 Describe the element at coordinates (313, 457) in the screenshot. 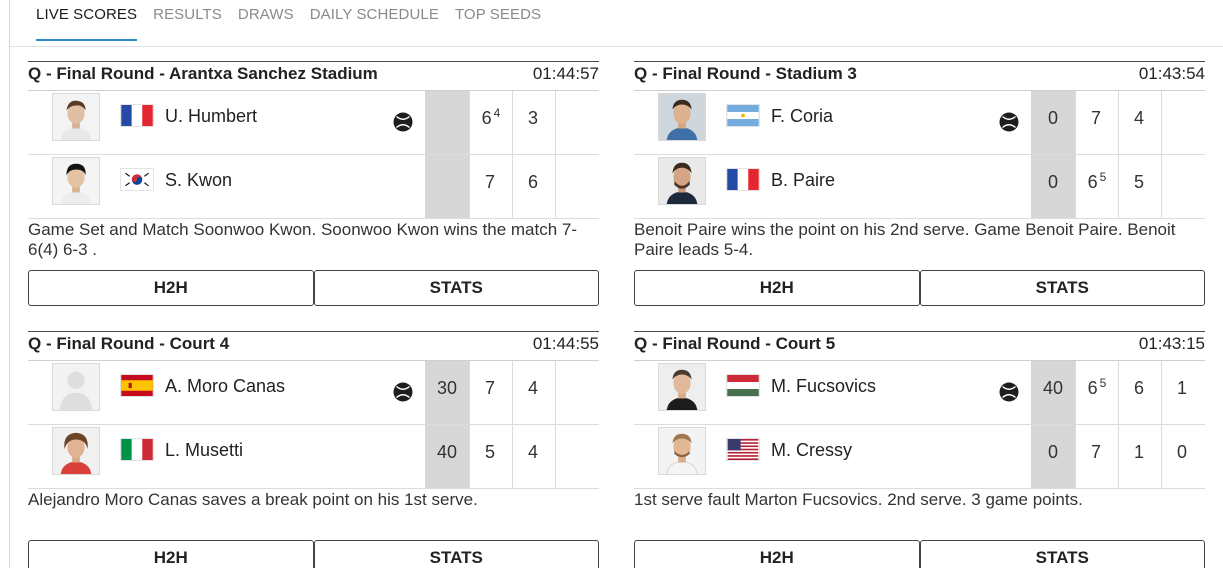

I see `player-row: L. Musetti 40 5 4` at that location.